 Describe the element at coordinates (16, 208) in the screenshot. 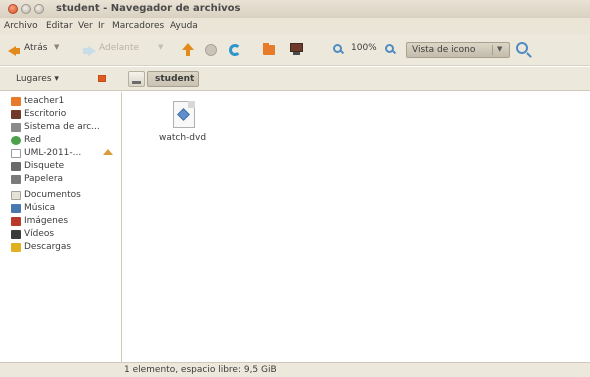

I see `music-folder-icon` at that location.